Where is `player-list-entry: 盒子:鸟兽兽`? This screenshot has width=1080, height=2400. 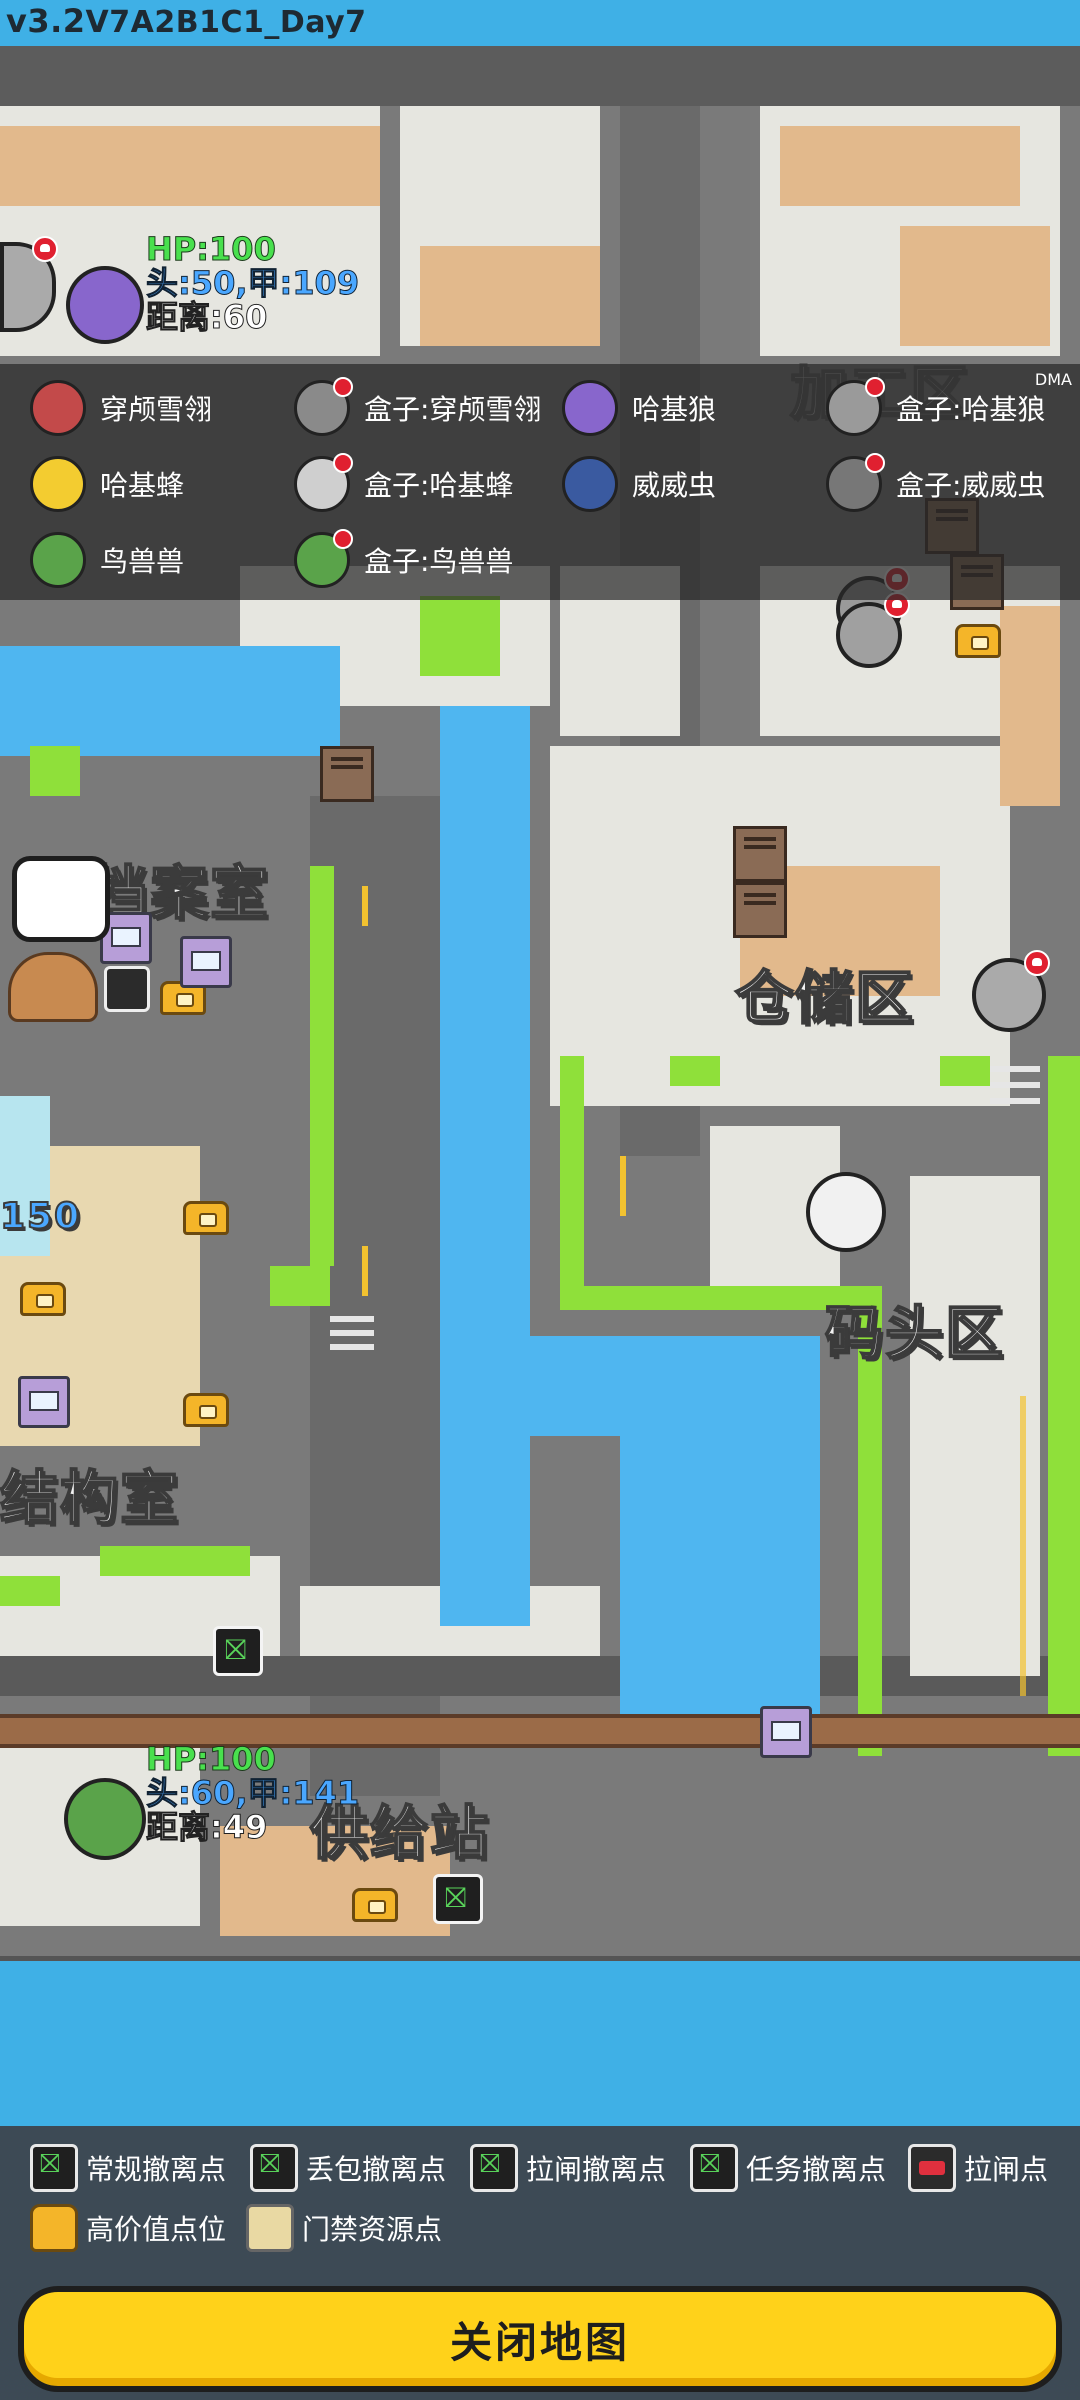
player-list-entry: 盒子:鸟兽兽 is located at coordinates (403, 560).